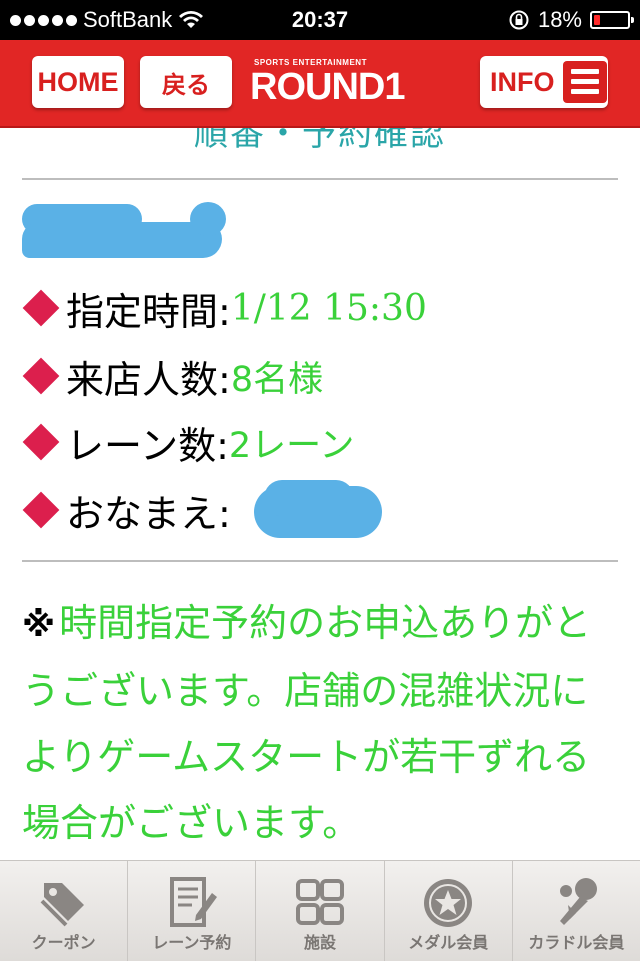 The width and height of the screenshot is (640, 961). What do you see at coordinates (559, 19) in the screenshot?
I see `battery-percent: 18%` at bounding box center [559, 19].